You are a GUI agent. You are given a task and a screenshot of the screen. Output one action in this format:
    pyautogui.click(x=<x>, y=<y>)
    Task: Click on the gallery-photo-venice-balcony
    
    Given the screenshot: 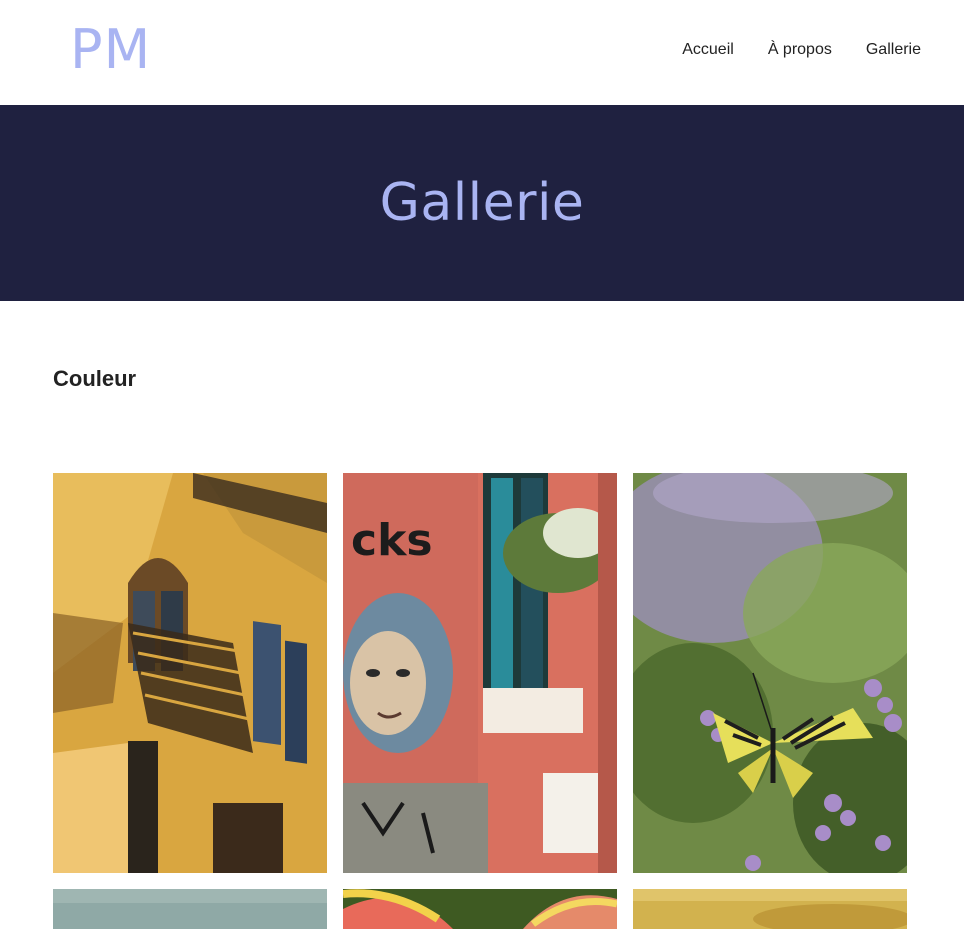 What is the action you would take?
    pyautogui.click(x=190, y=673)
    